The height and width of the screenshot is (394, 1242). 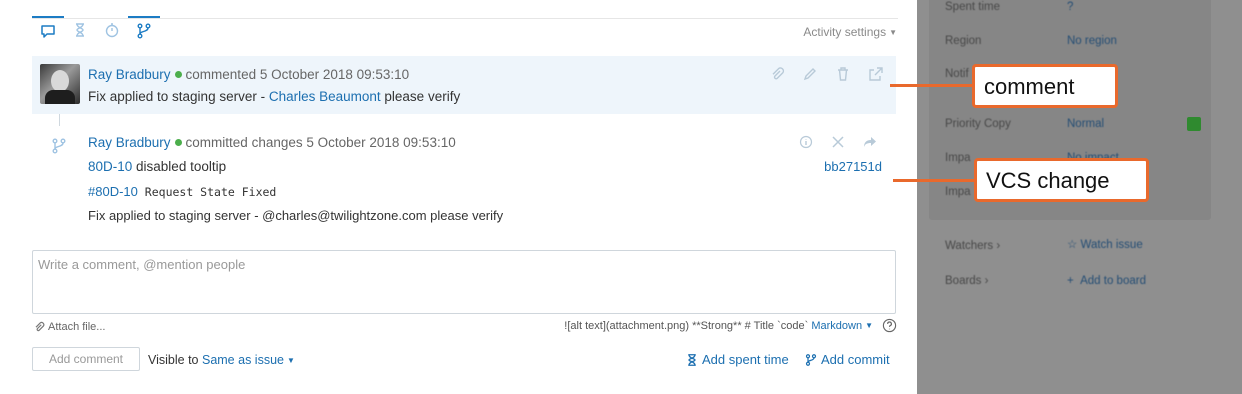 What do you see at coordinates (967, 281) in the screenshot?
I see `boards-label: Boards ›` at bounding box center [967, 281].